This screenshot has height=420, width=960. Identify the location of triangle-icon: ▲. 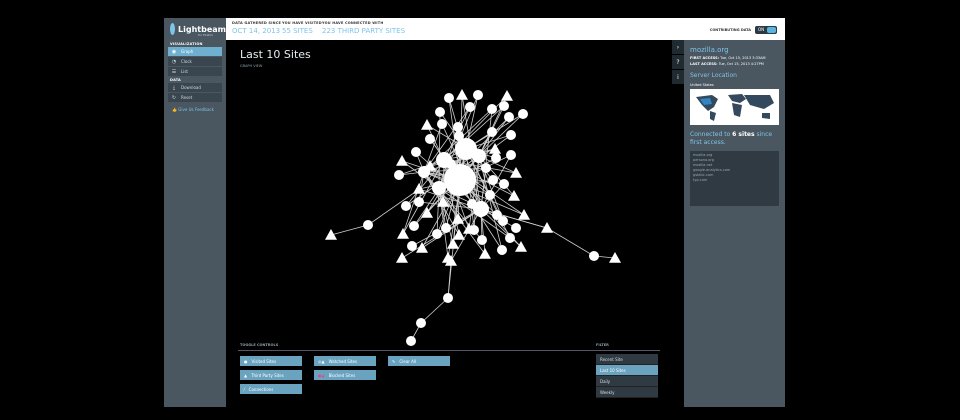
(246, 375).